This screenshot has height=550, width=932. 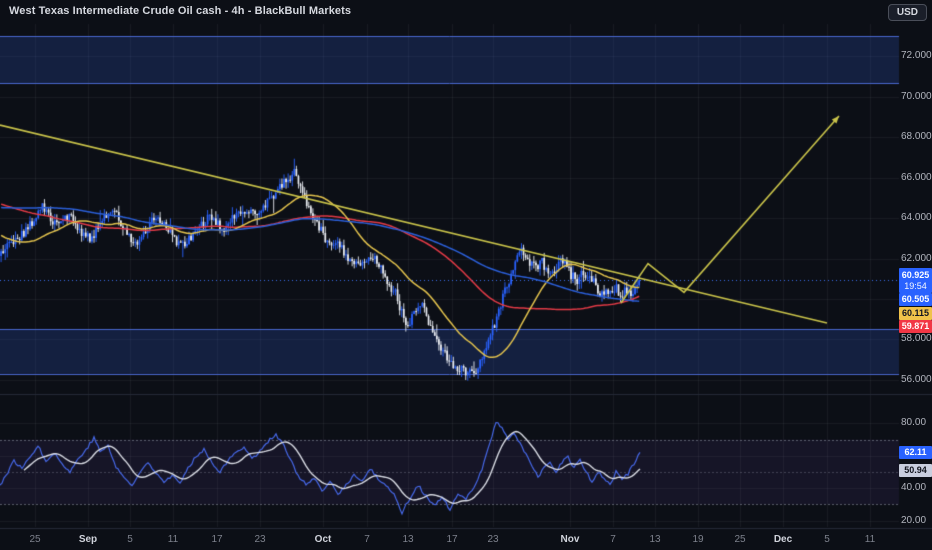 I want to click on price-axis-label: 70.000, so click(x=916, y=96).